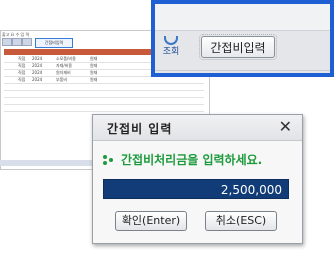 The width and height of the screenshot is (334, 259). I want to click on indirect-cost-input-button: 간접비입력, so click(238, 47).